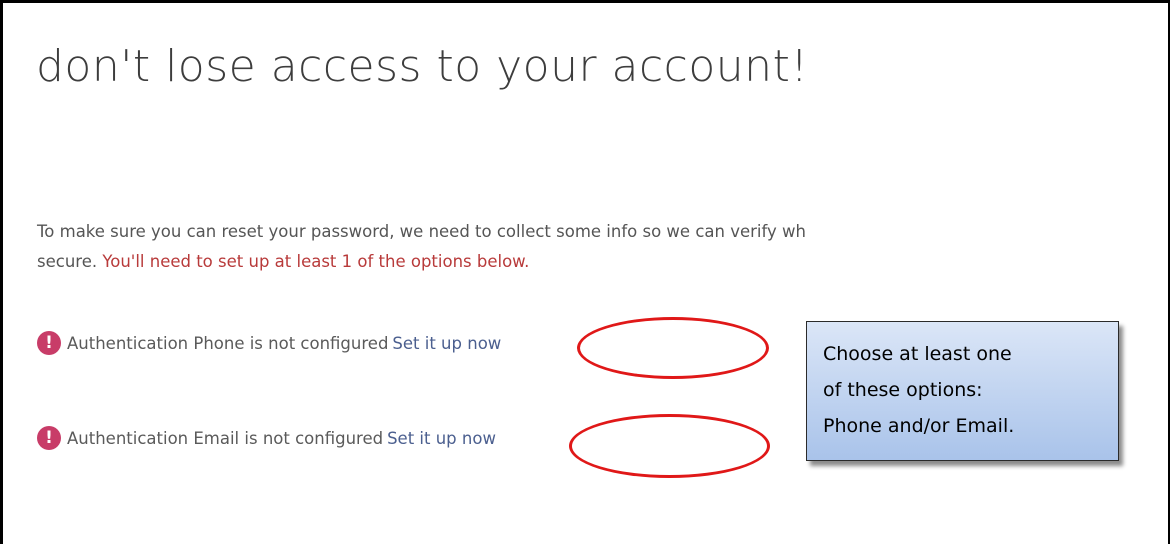 Image resolution: width=1174 pixels, height=544 pixels. What do you see at coordinates (917, 354) in the screenshot?
I see `callout-line-1: Choose at least one` at bounding box center [917, 354].